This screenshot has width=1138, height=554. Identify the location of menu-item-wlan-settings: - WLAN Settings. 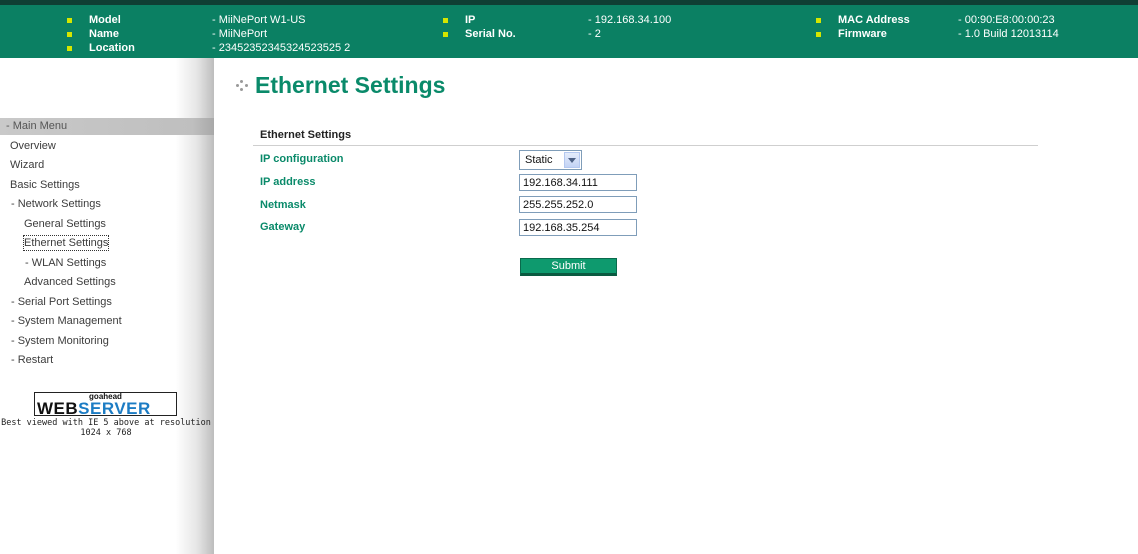
(65, 263).